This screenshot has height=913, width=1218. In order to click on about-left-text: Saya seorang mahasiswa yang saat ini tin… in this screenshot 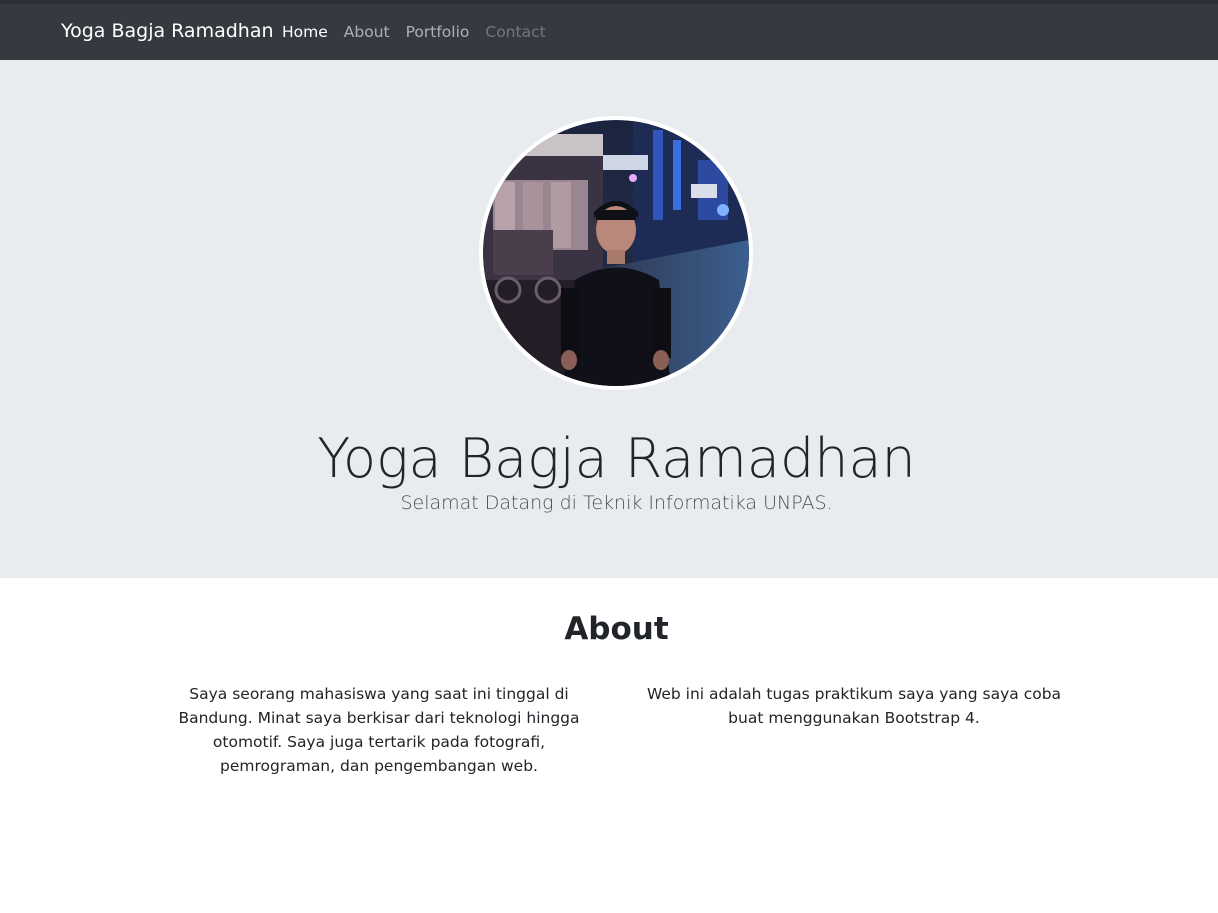, I will do `click(379, 730)`.